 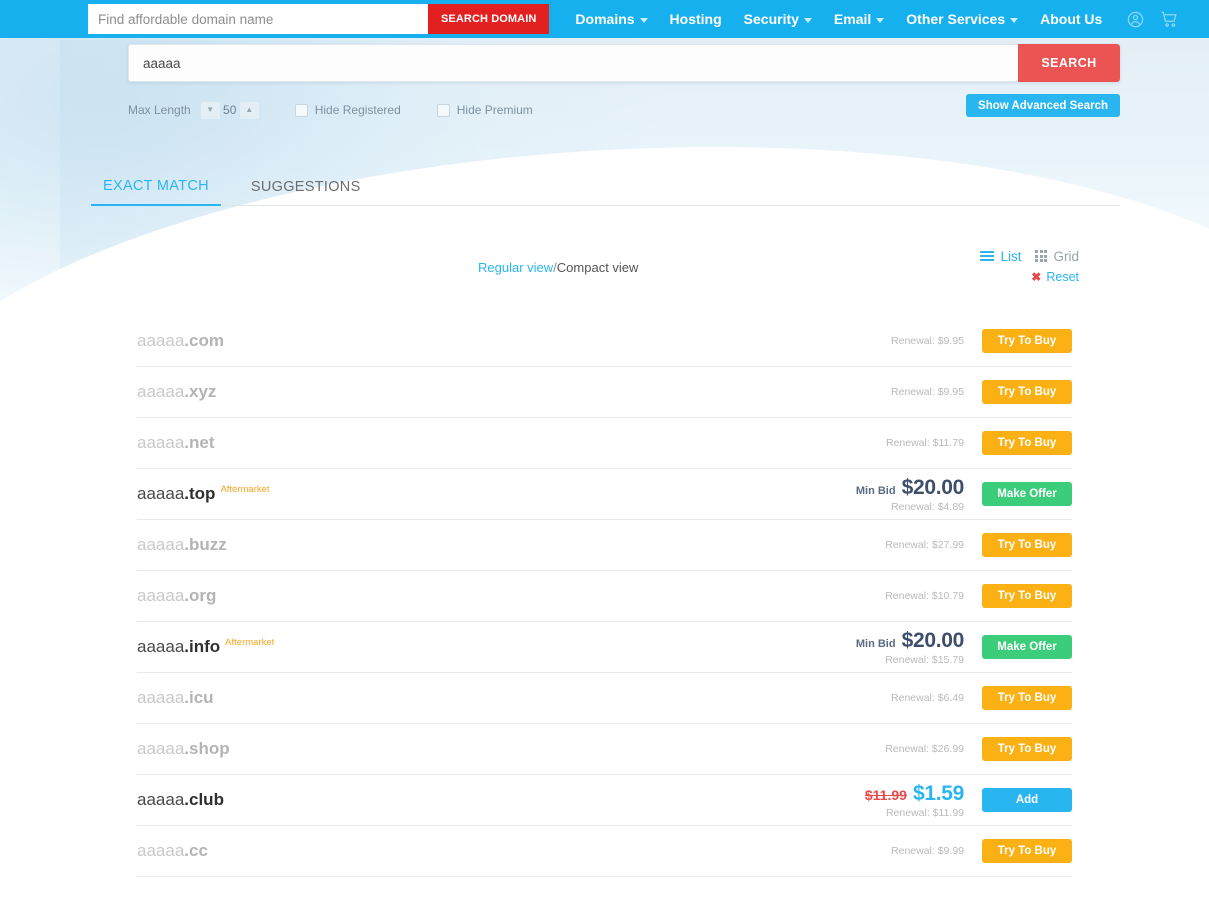 I want to click on view-mode-switch: Regular view/Compact view, so click(x=558, y=267).